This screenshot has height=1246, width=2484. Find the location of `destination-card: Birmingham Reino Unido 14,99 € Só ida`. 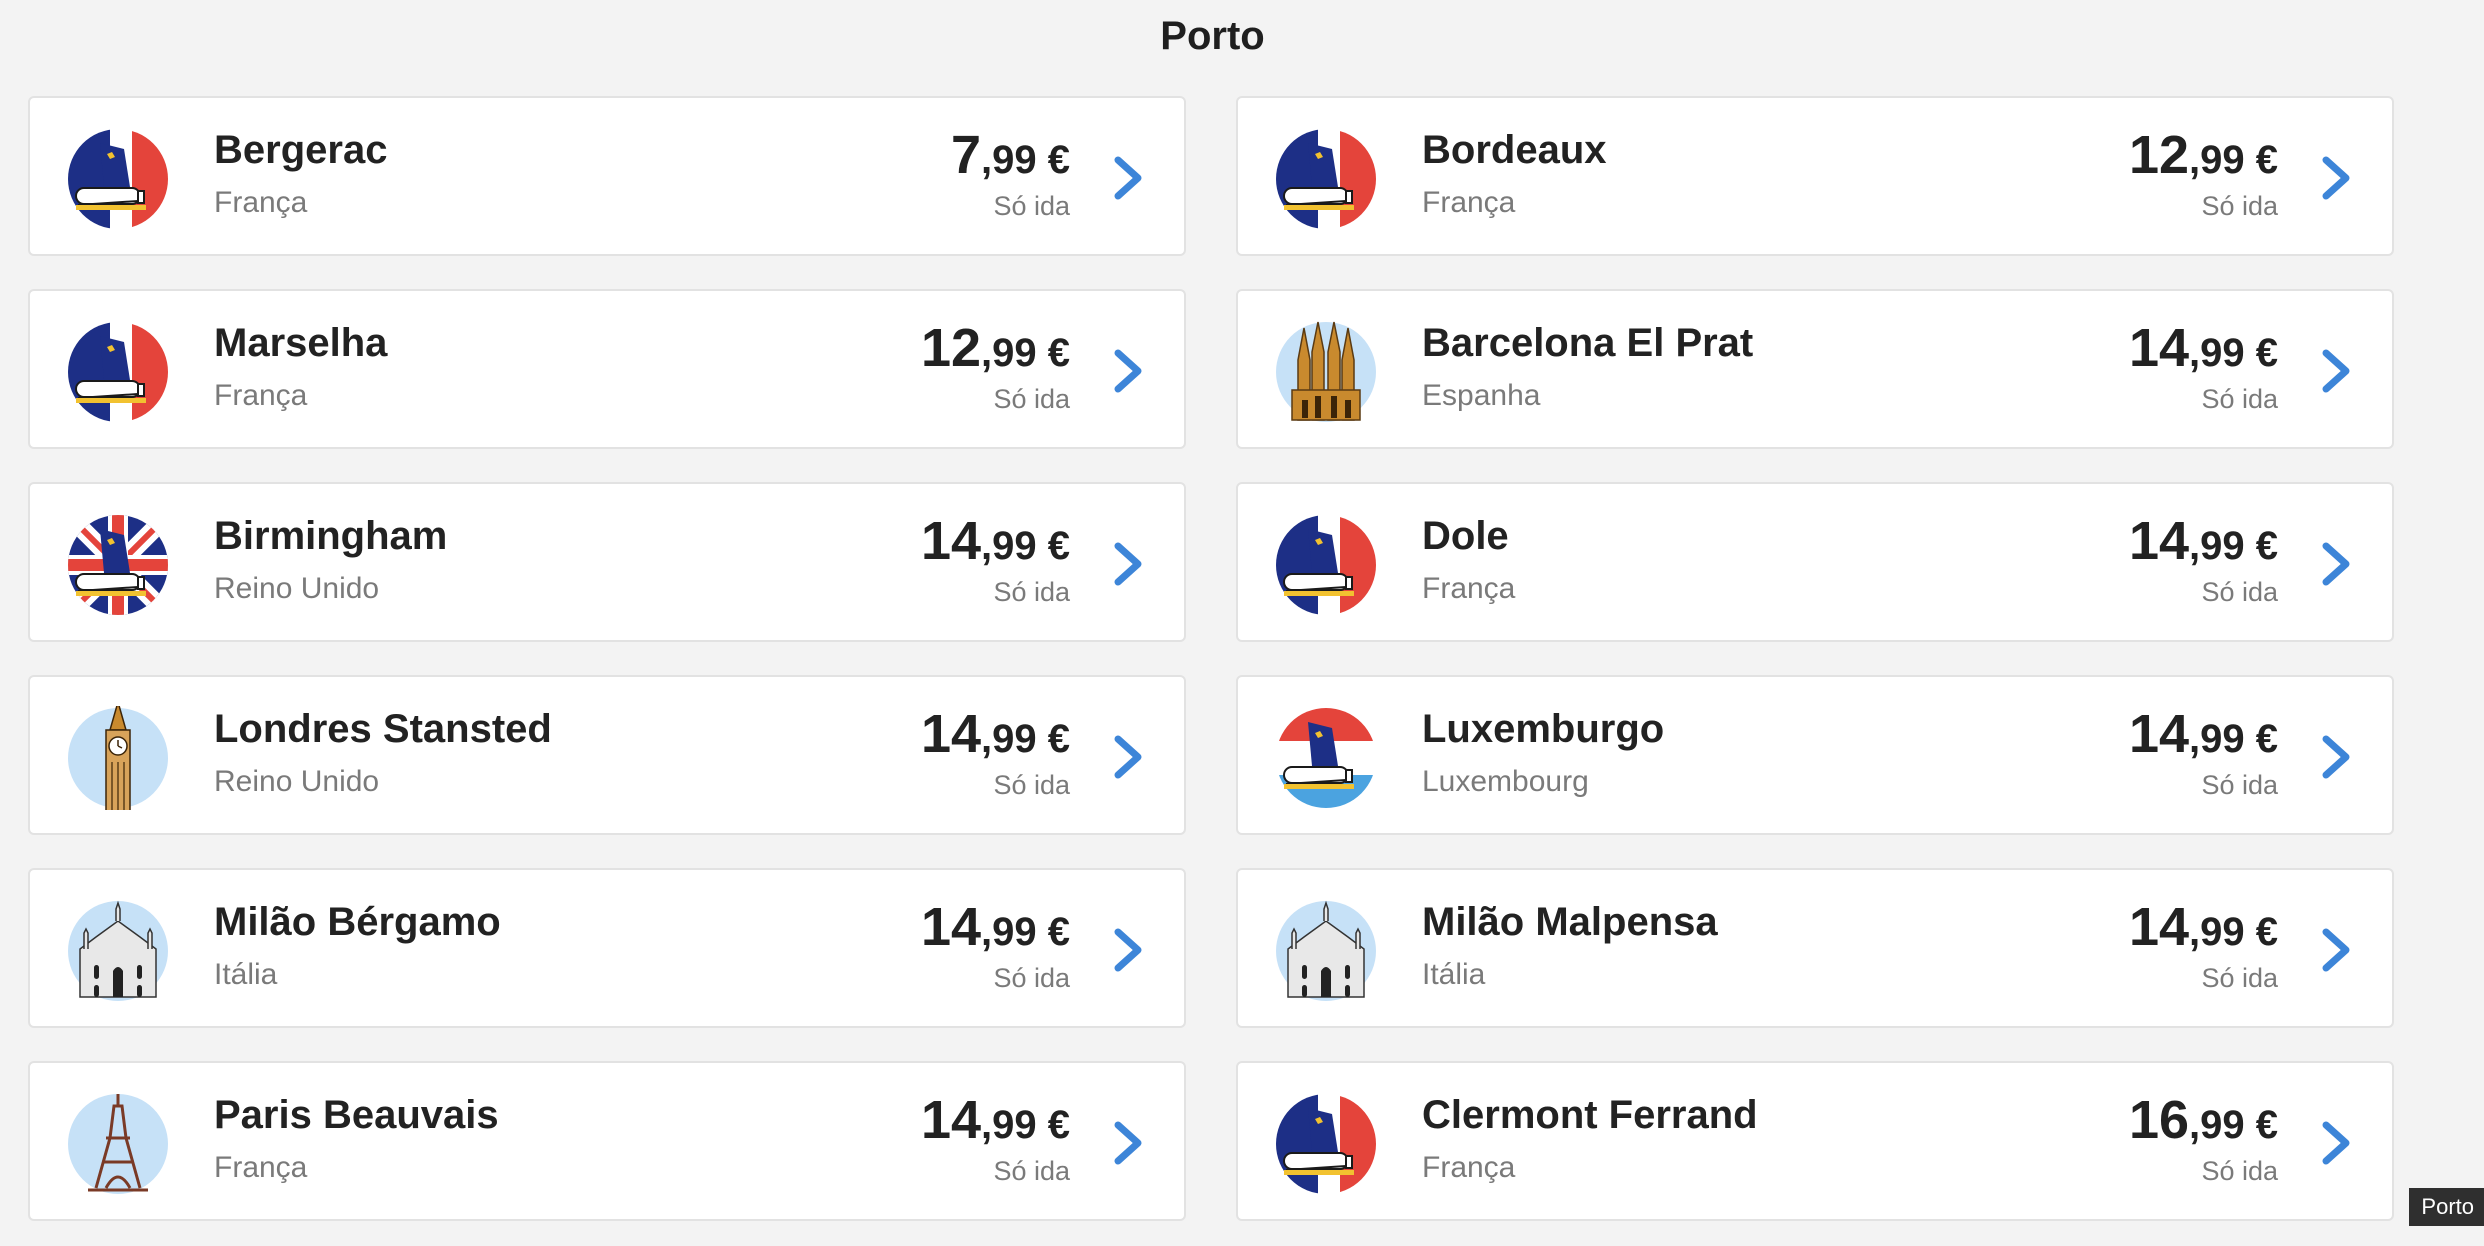

destination-card: Birmingham Reino Unido 14,99 € Só ida is located at coordinates (607, 562).